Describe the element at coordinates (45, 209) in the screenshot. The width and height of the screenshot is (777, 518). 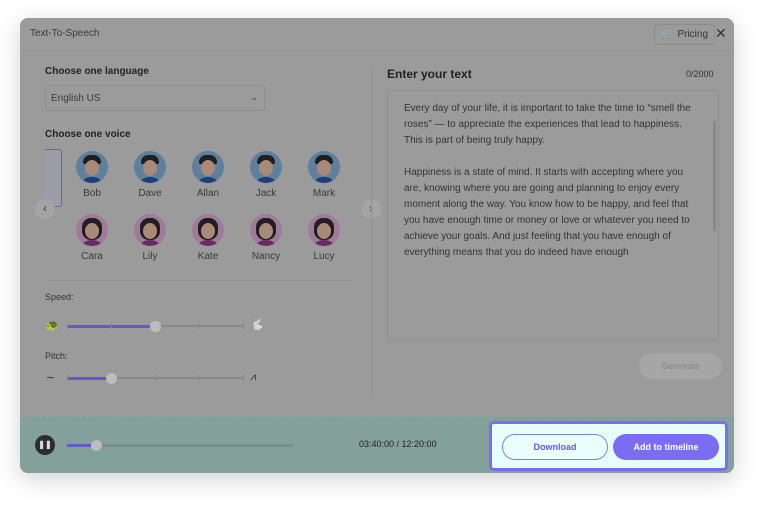
I see `chevron-left-icon: ‹` at that location.